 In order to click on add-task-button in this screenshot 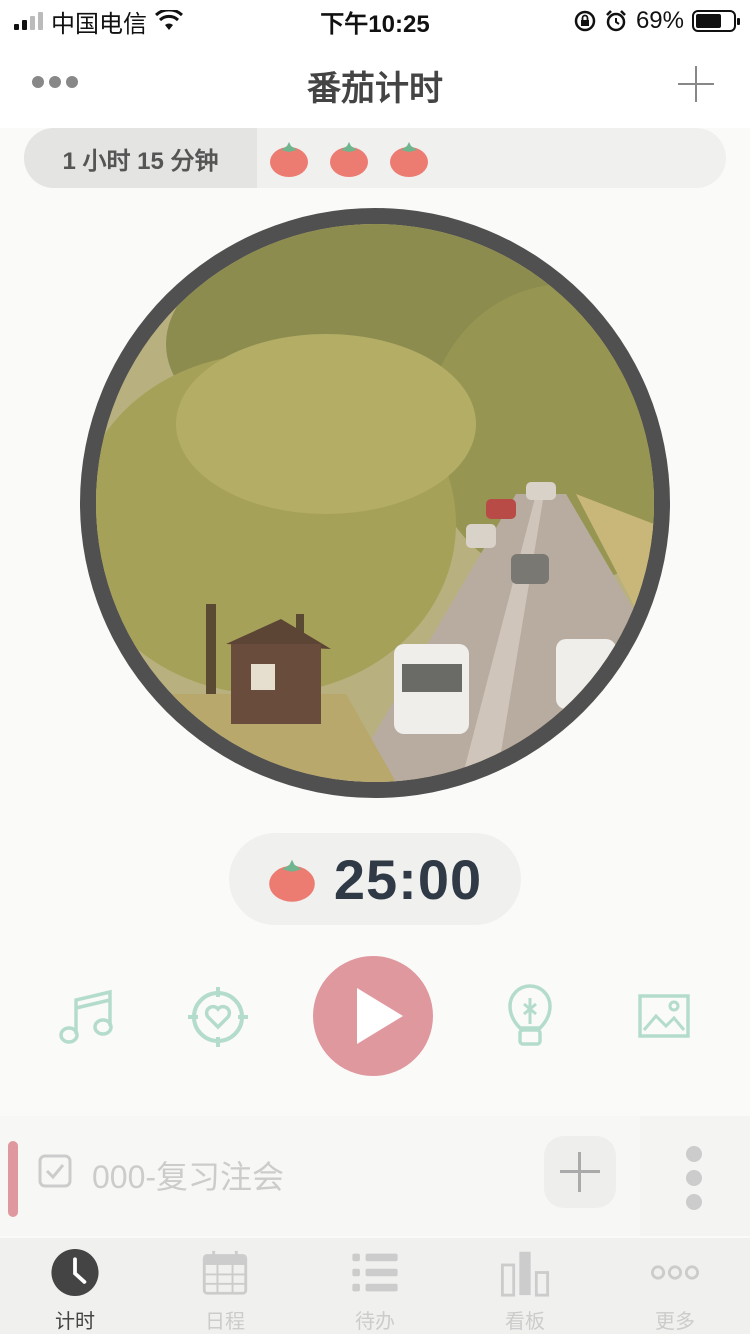, I will do `click(580, 1172)`.